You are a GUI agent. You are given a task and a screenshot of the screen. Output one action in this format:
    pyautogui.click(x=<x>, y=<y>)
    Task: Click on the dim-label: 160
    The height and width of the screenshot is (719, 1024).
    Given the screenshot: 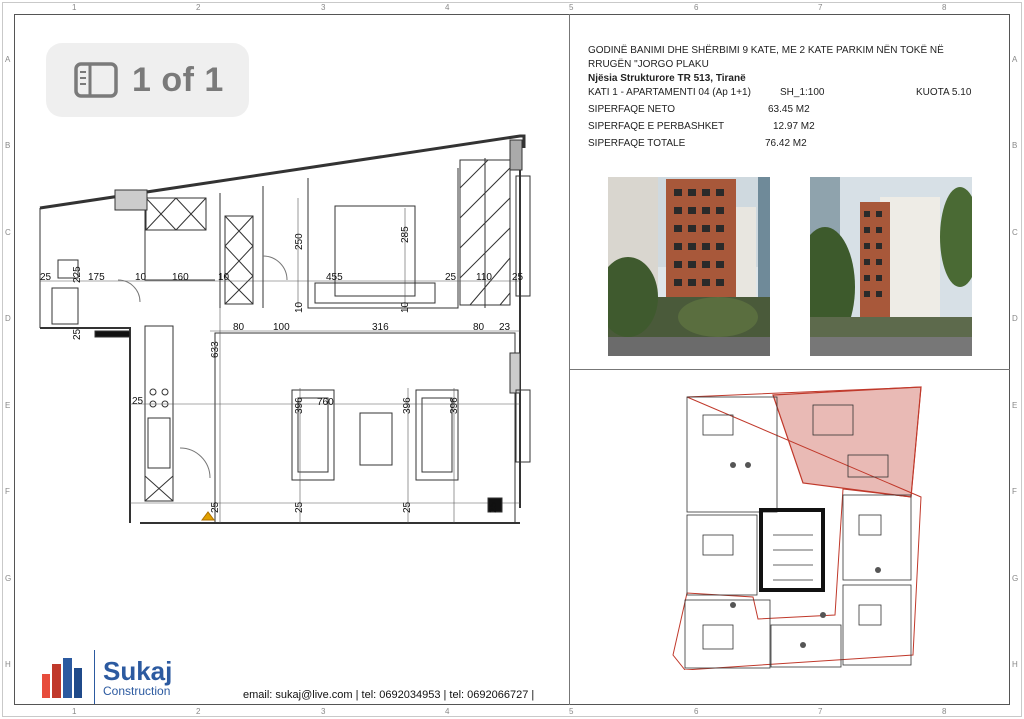 What is the action you would take?
    pyautogui.click(x=180, y=277)
    